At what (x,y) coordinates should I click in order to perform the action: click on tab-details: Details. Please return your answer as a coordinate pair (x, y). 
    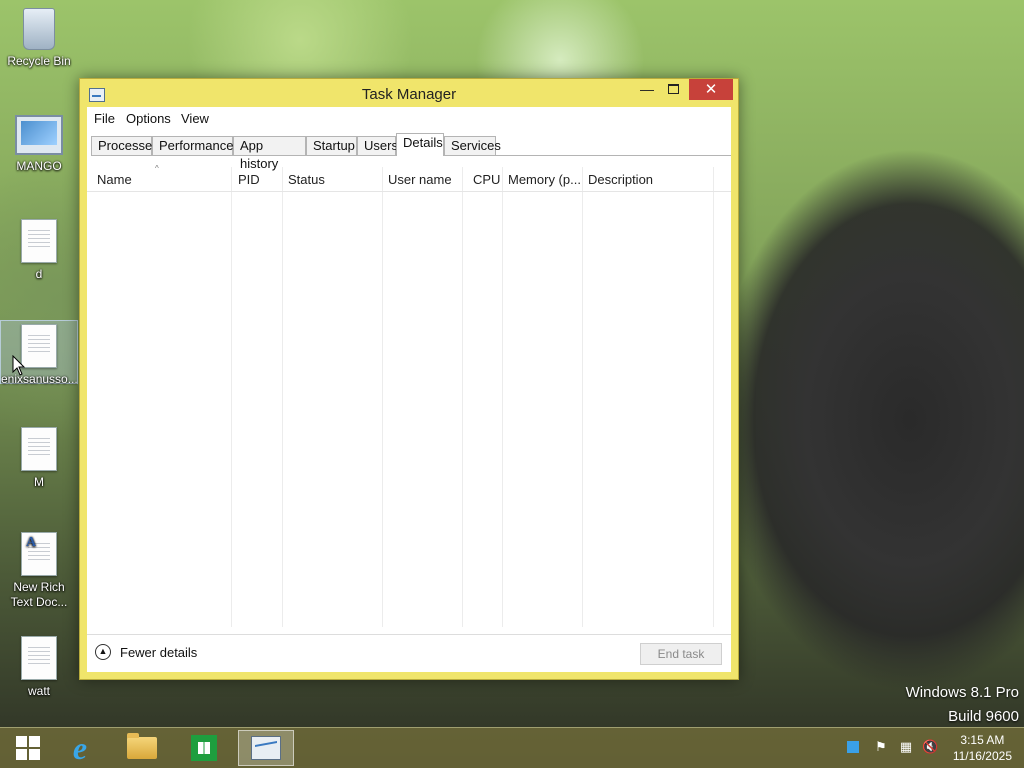
    Looking at the image, I should click on (420, 144).